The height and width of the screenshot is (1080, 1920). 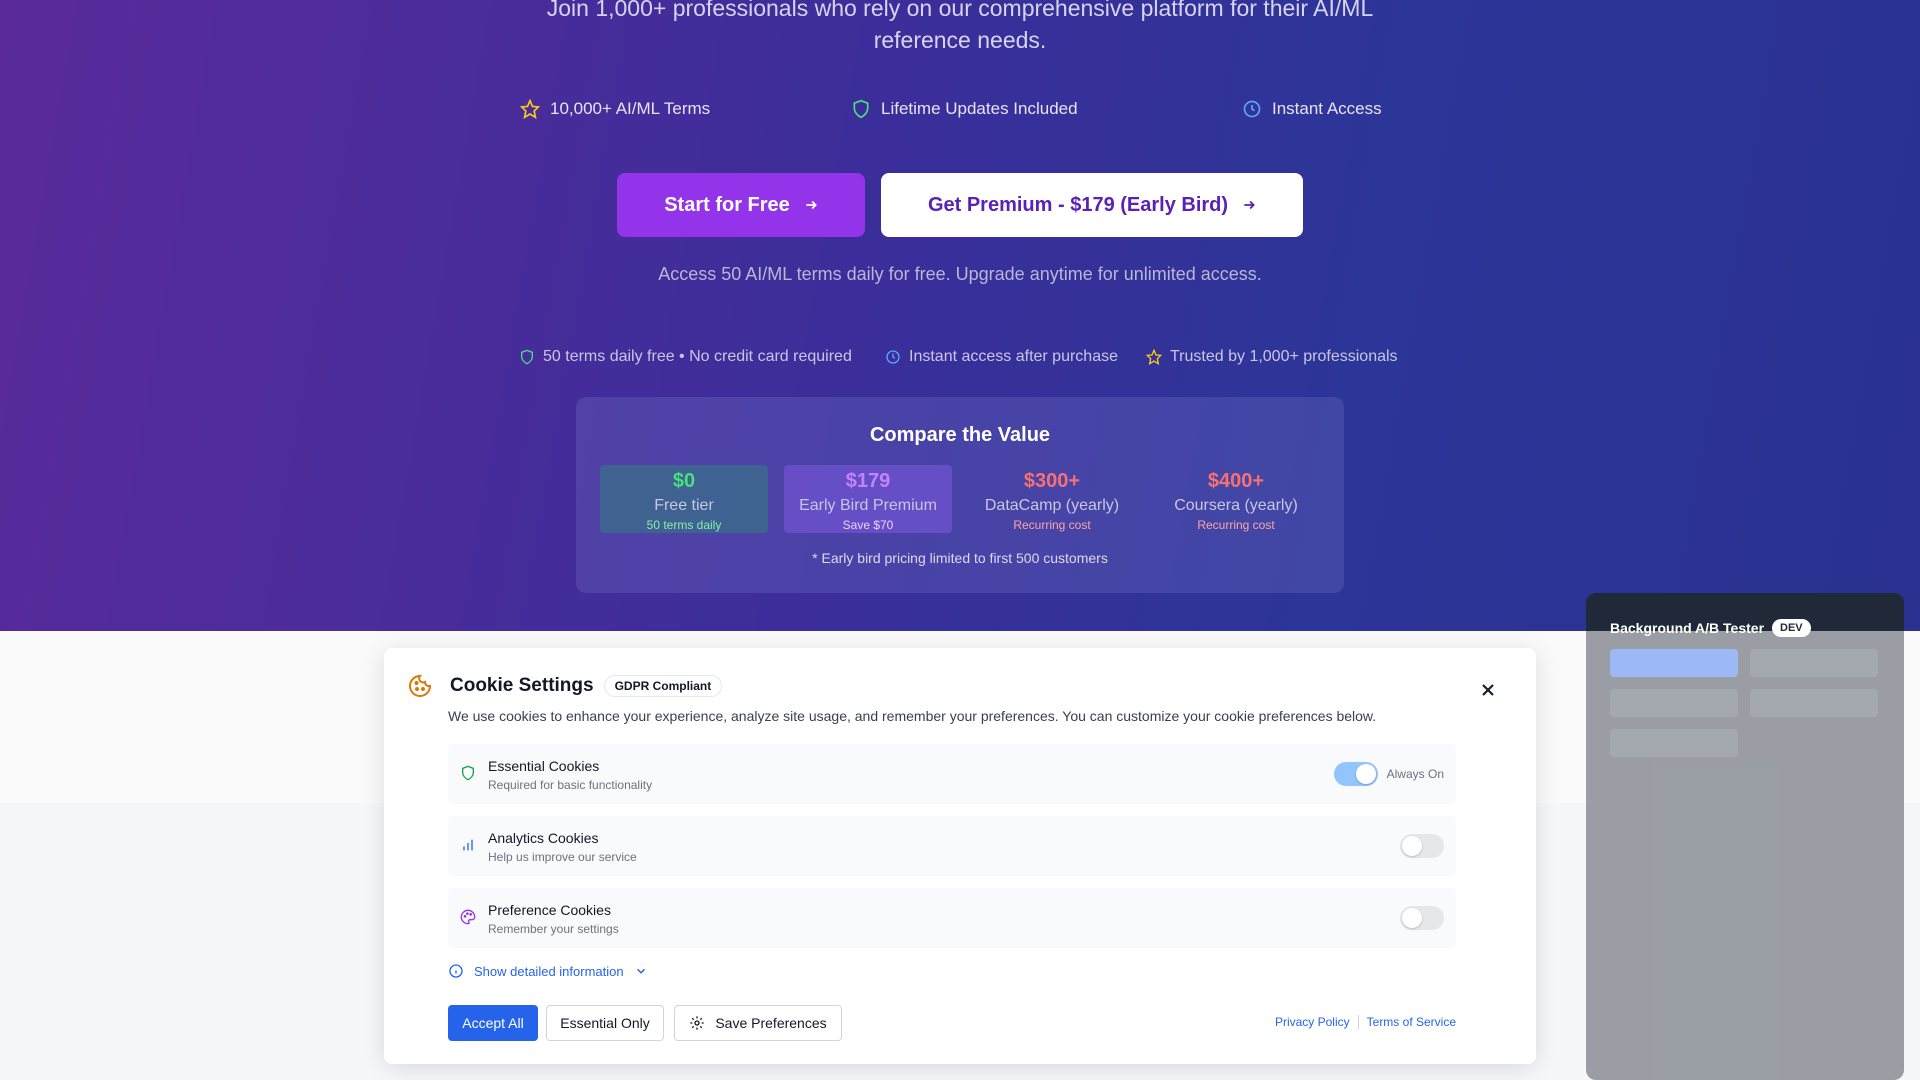 I want to click on cookie-row-subtitle: Remember your settings, so click(x=553, y=929).